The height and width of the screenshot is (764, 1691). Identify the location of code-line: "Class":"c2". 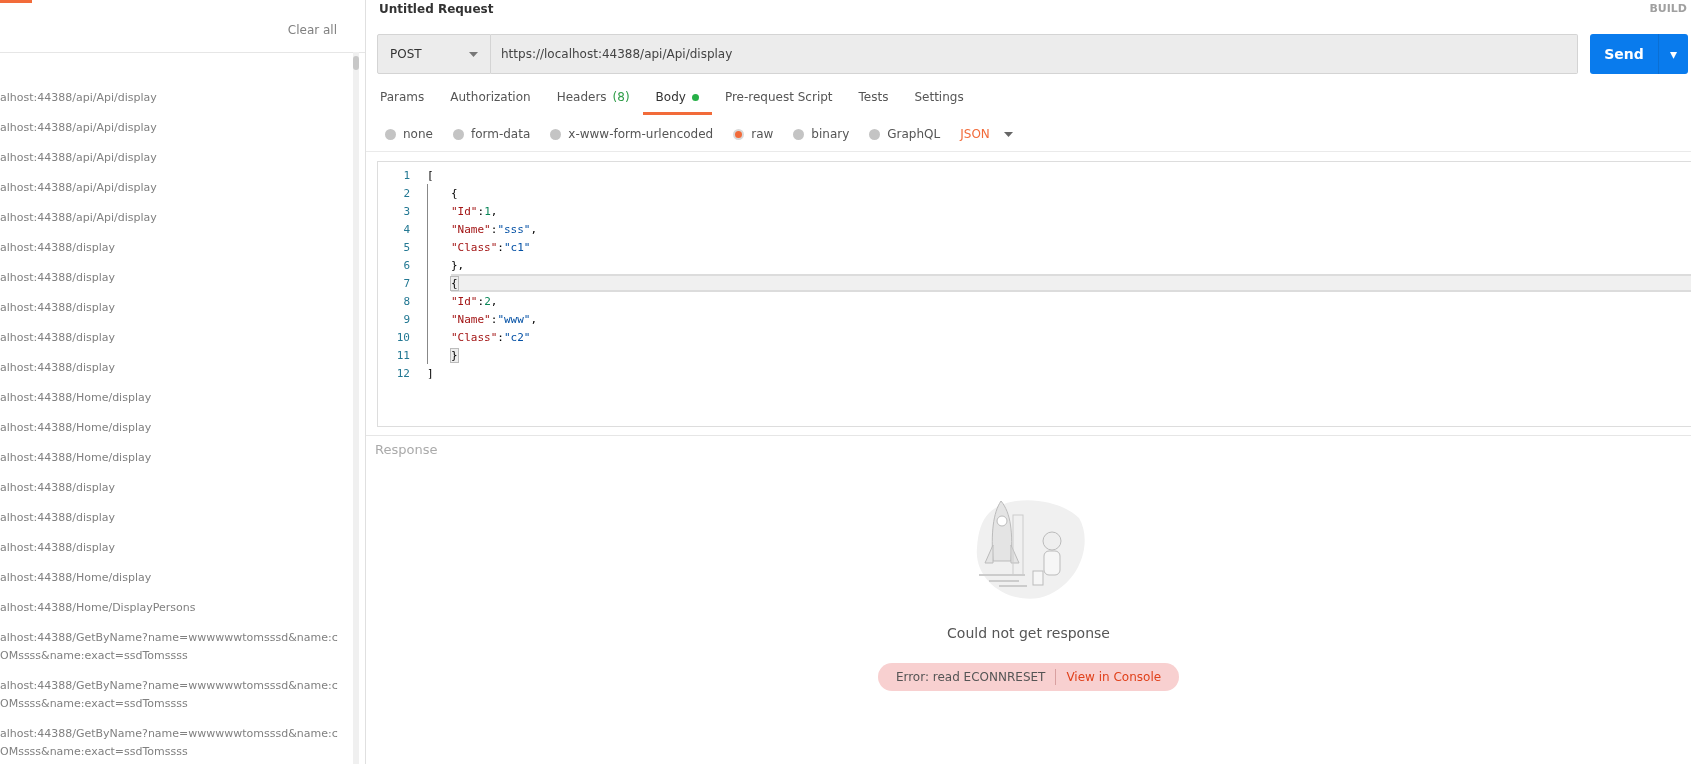
(491, 337).